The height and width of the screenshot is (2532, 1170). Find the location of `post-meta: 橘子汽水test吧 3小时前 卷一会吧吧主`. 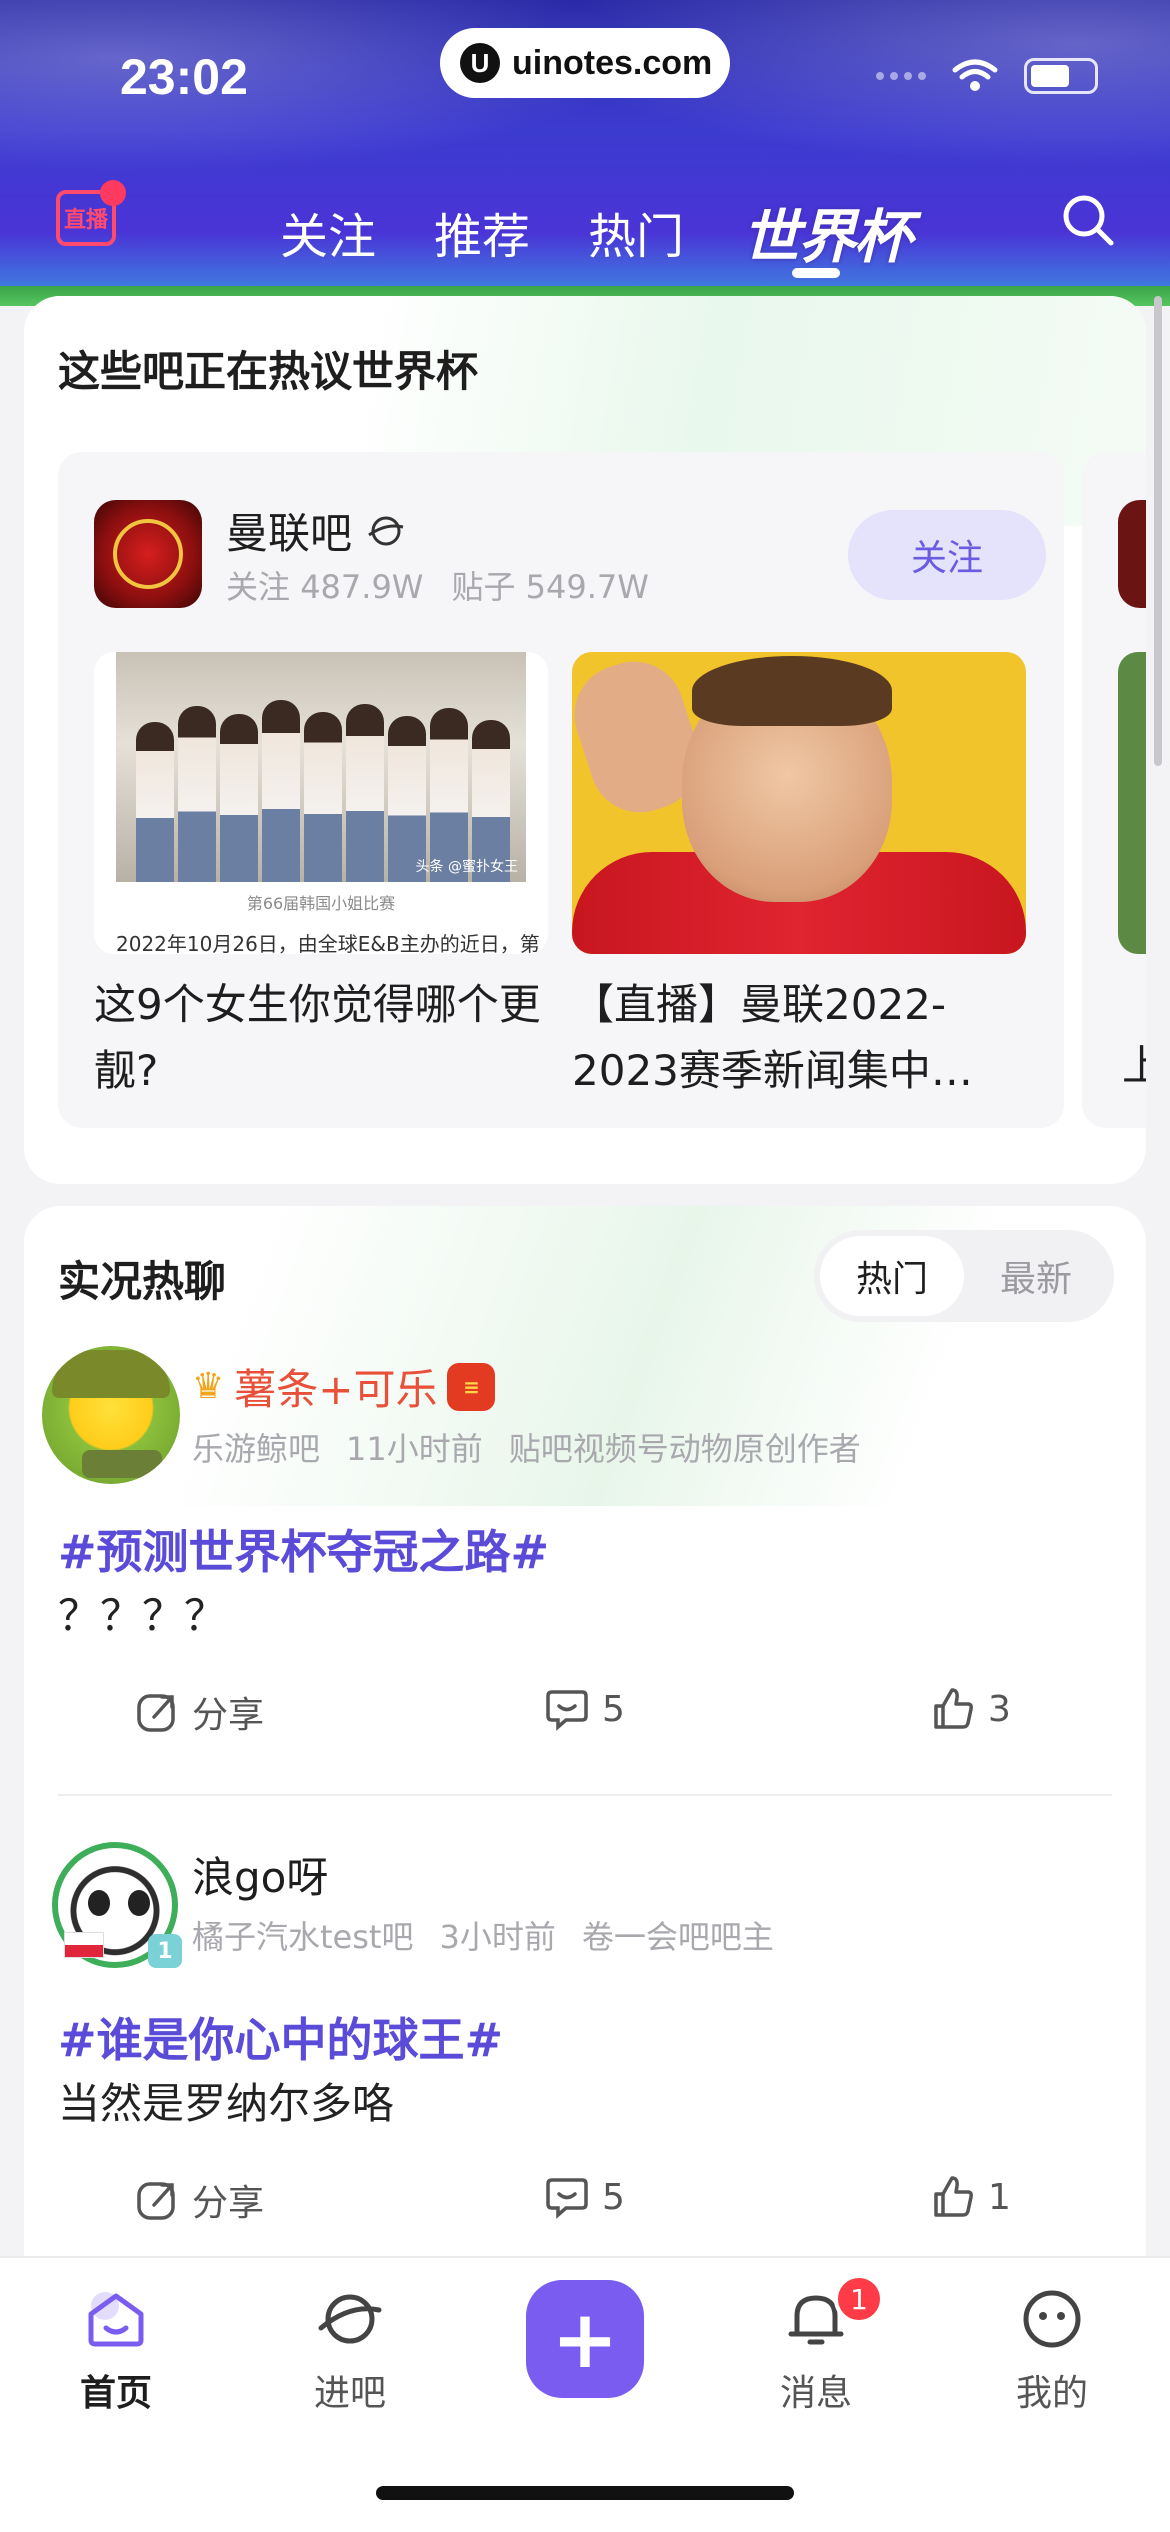

post-meta: 橘子汽水test吧 3小时前 卷一会吧吧主 is located at coordinates (483, 1935).